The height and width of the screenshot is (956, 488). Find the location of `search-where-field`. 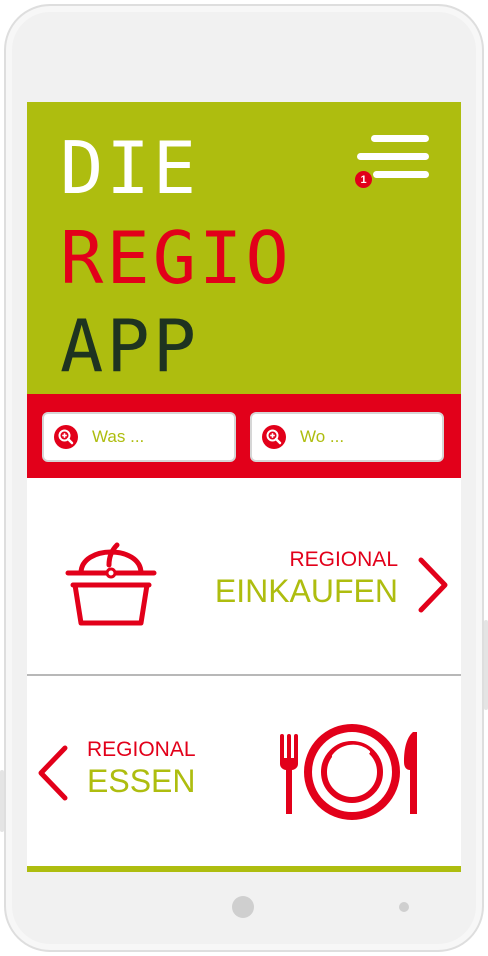

search-where-field is located at coordinates (347, 437).